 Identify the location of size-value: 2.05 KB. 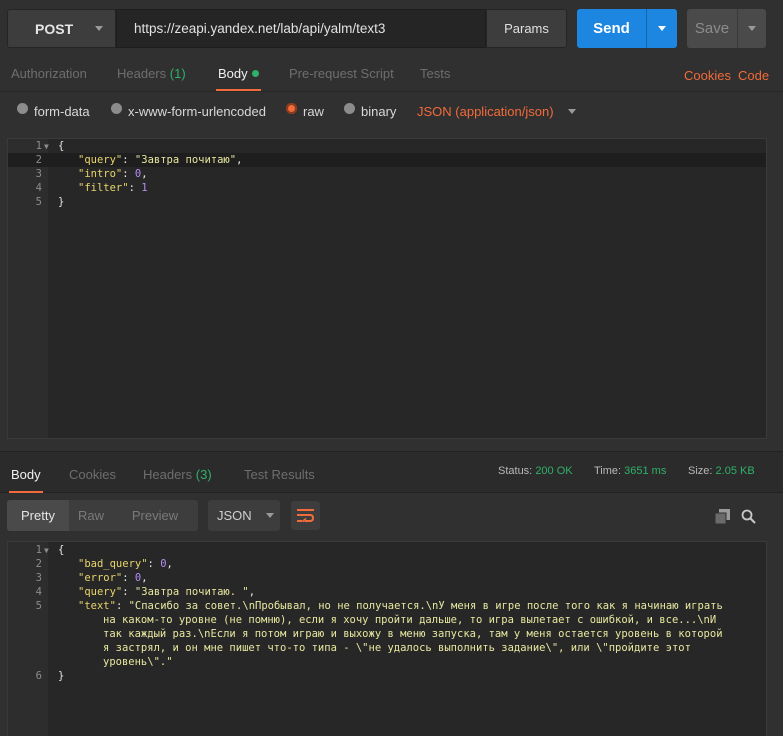
(735, 471).